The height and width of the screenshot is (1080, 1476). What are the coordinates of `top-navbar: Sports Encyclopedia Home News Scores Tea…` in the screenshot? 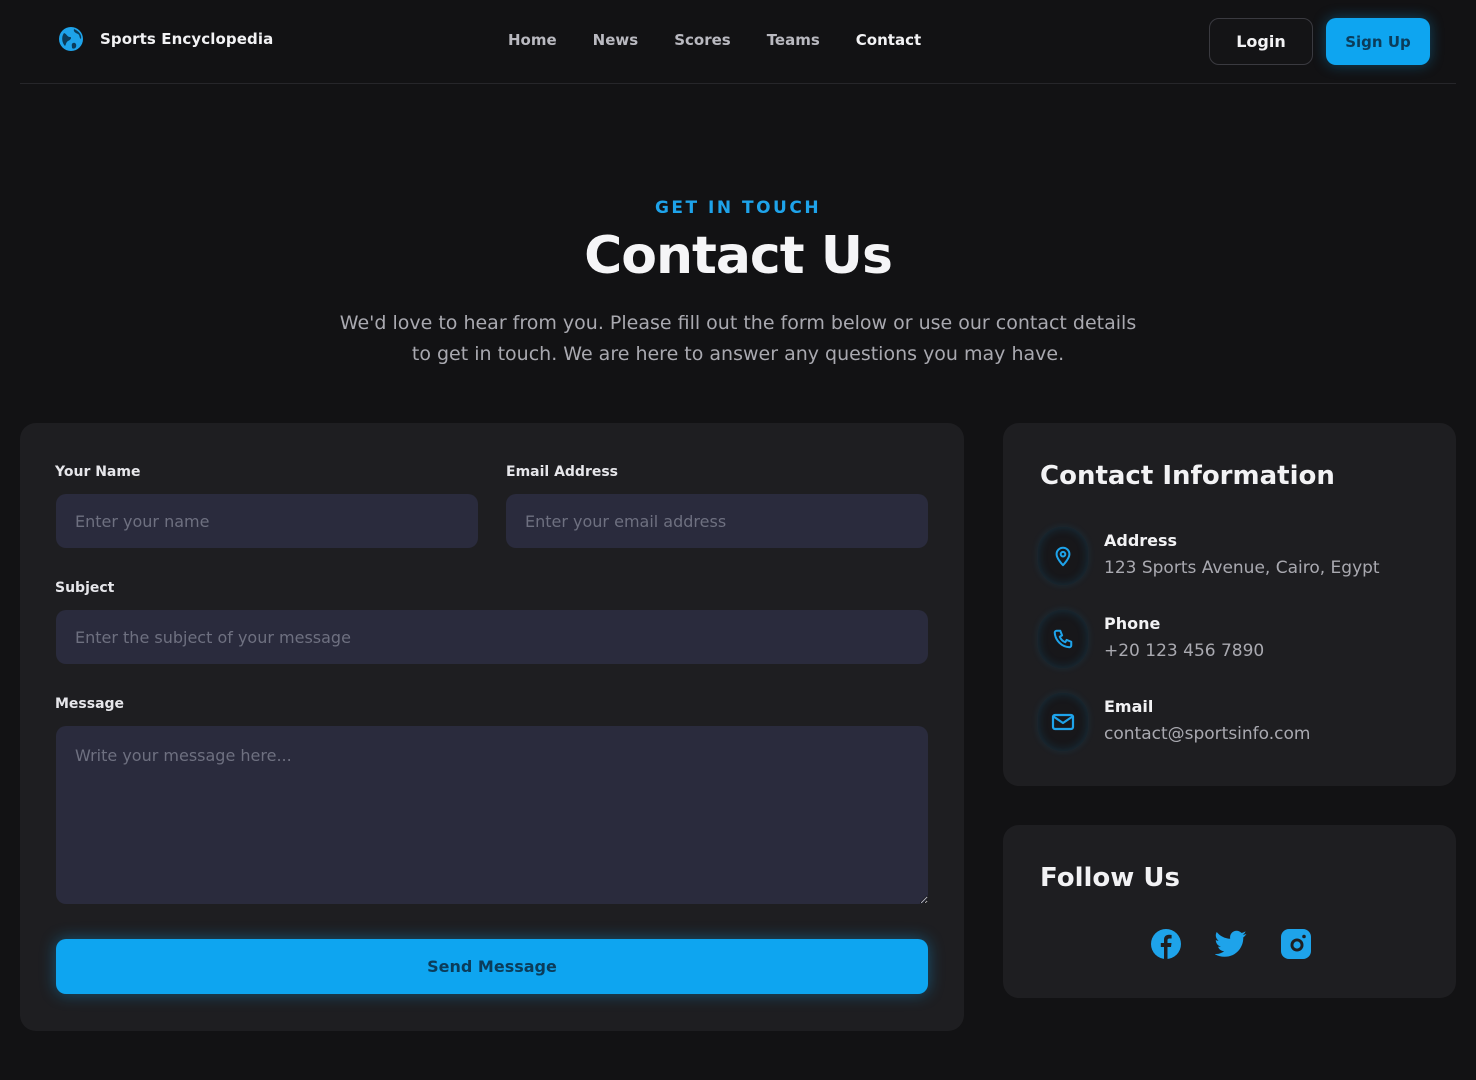 It's located at (738, 42).